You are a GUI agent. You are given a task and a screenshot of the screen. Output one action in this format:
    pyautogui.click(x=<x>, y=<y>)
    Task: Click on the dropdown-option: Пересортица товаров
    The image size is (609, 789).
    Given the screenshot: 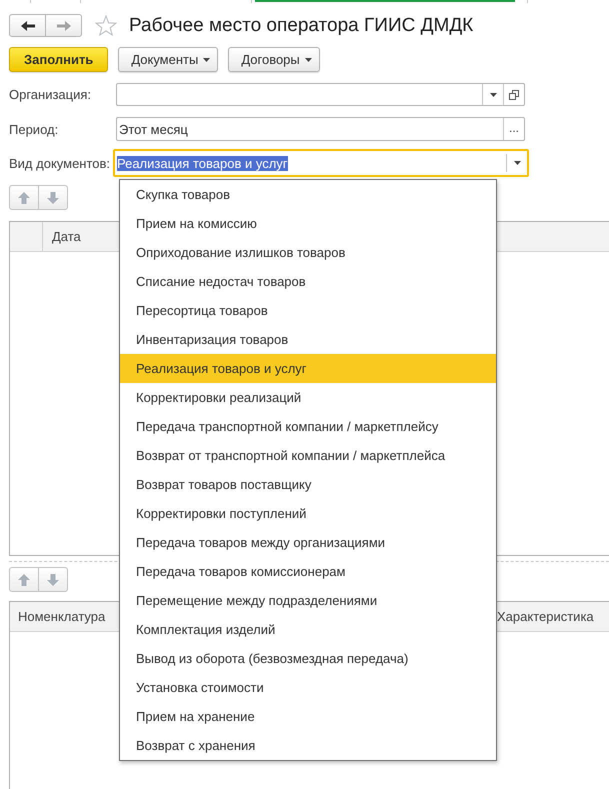 What is the action you would take?
    pyautogui.click(x=308, y=310)
    